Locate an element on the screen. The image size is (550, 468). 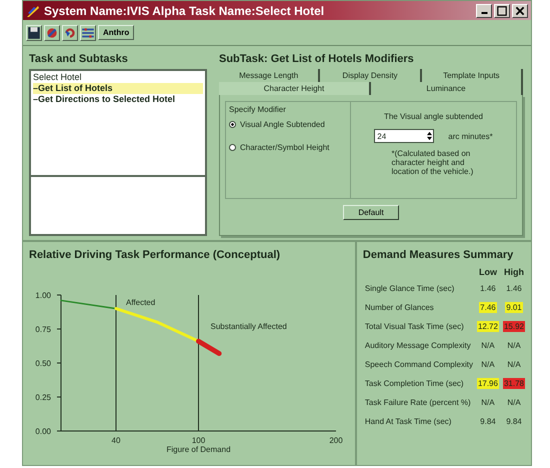
angle-label: The Visual angle subtended is located at coordinates (434, 117).